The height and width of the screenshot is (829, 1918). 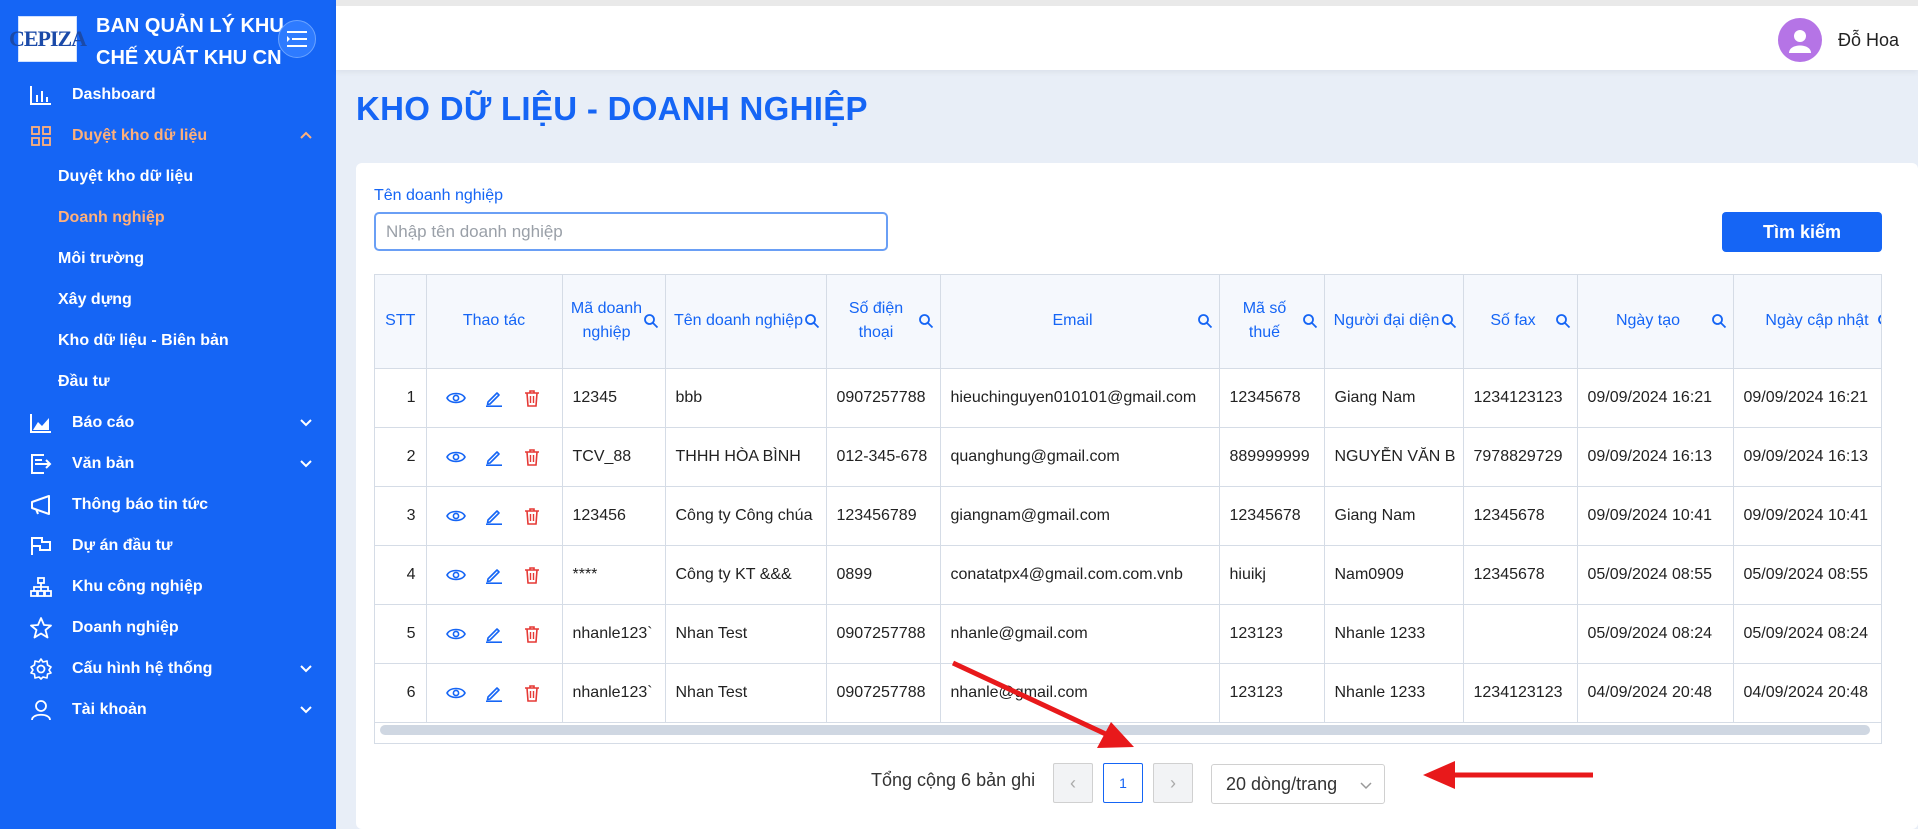 I want to click on col-ngay-tao: Ngày tạo, so click(x=1655, y=322).